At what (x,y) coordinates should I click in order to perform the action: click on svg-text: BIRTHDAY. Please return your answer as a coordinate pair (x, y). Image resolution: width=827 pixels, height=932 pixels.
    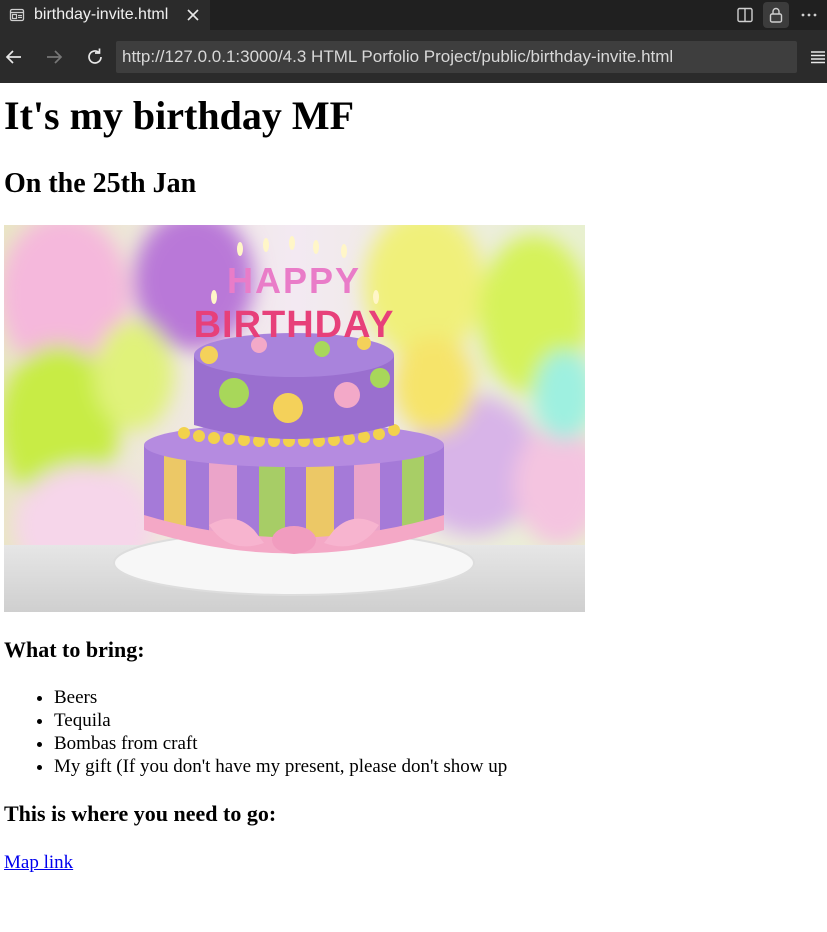
    Looking at the image, I should click on (294, 325).